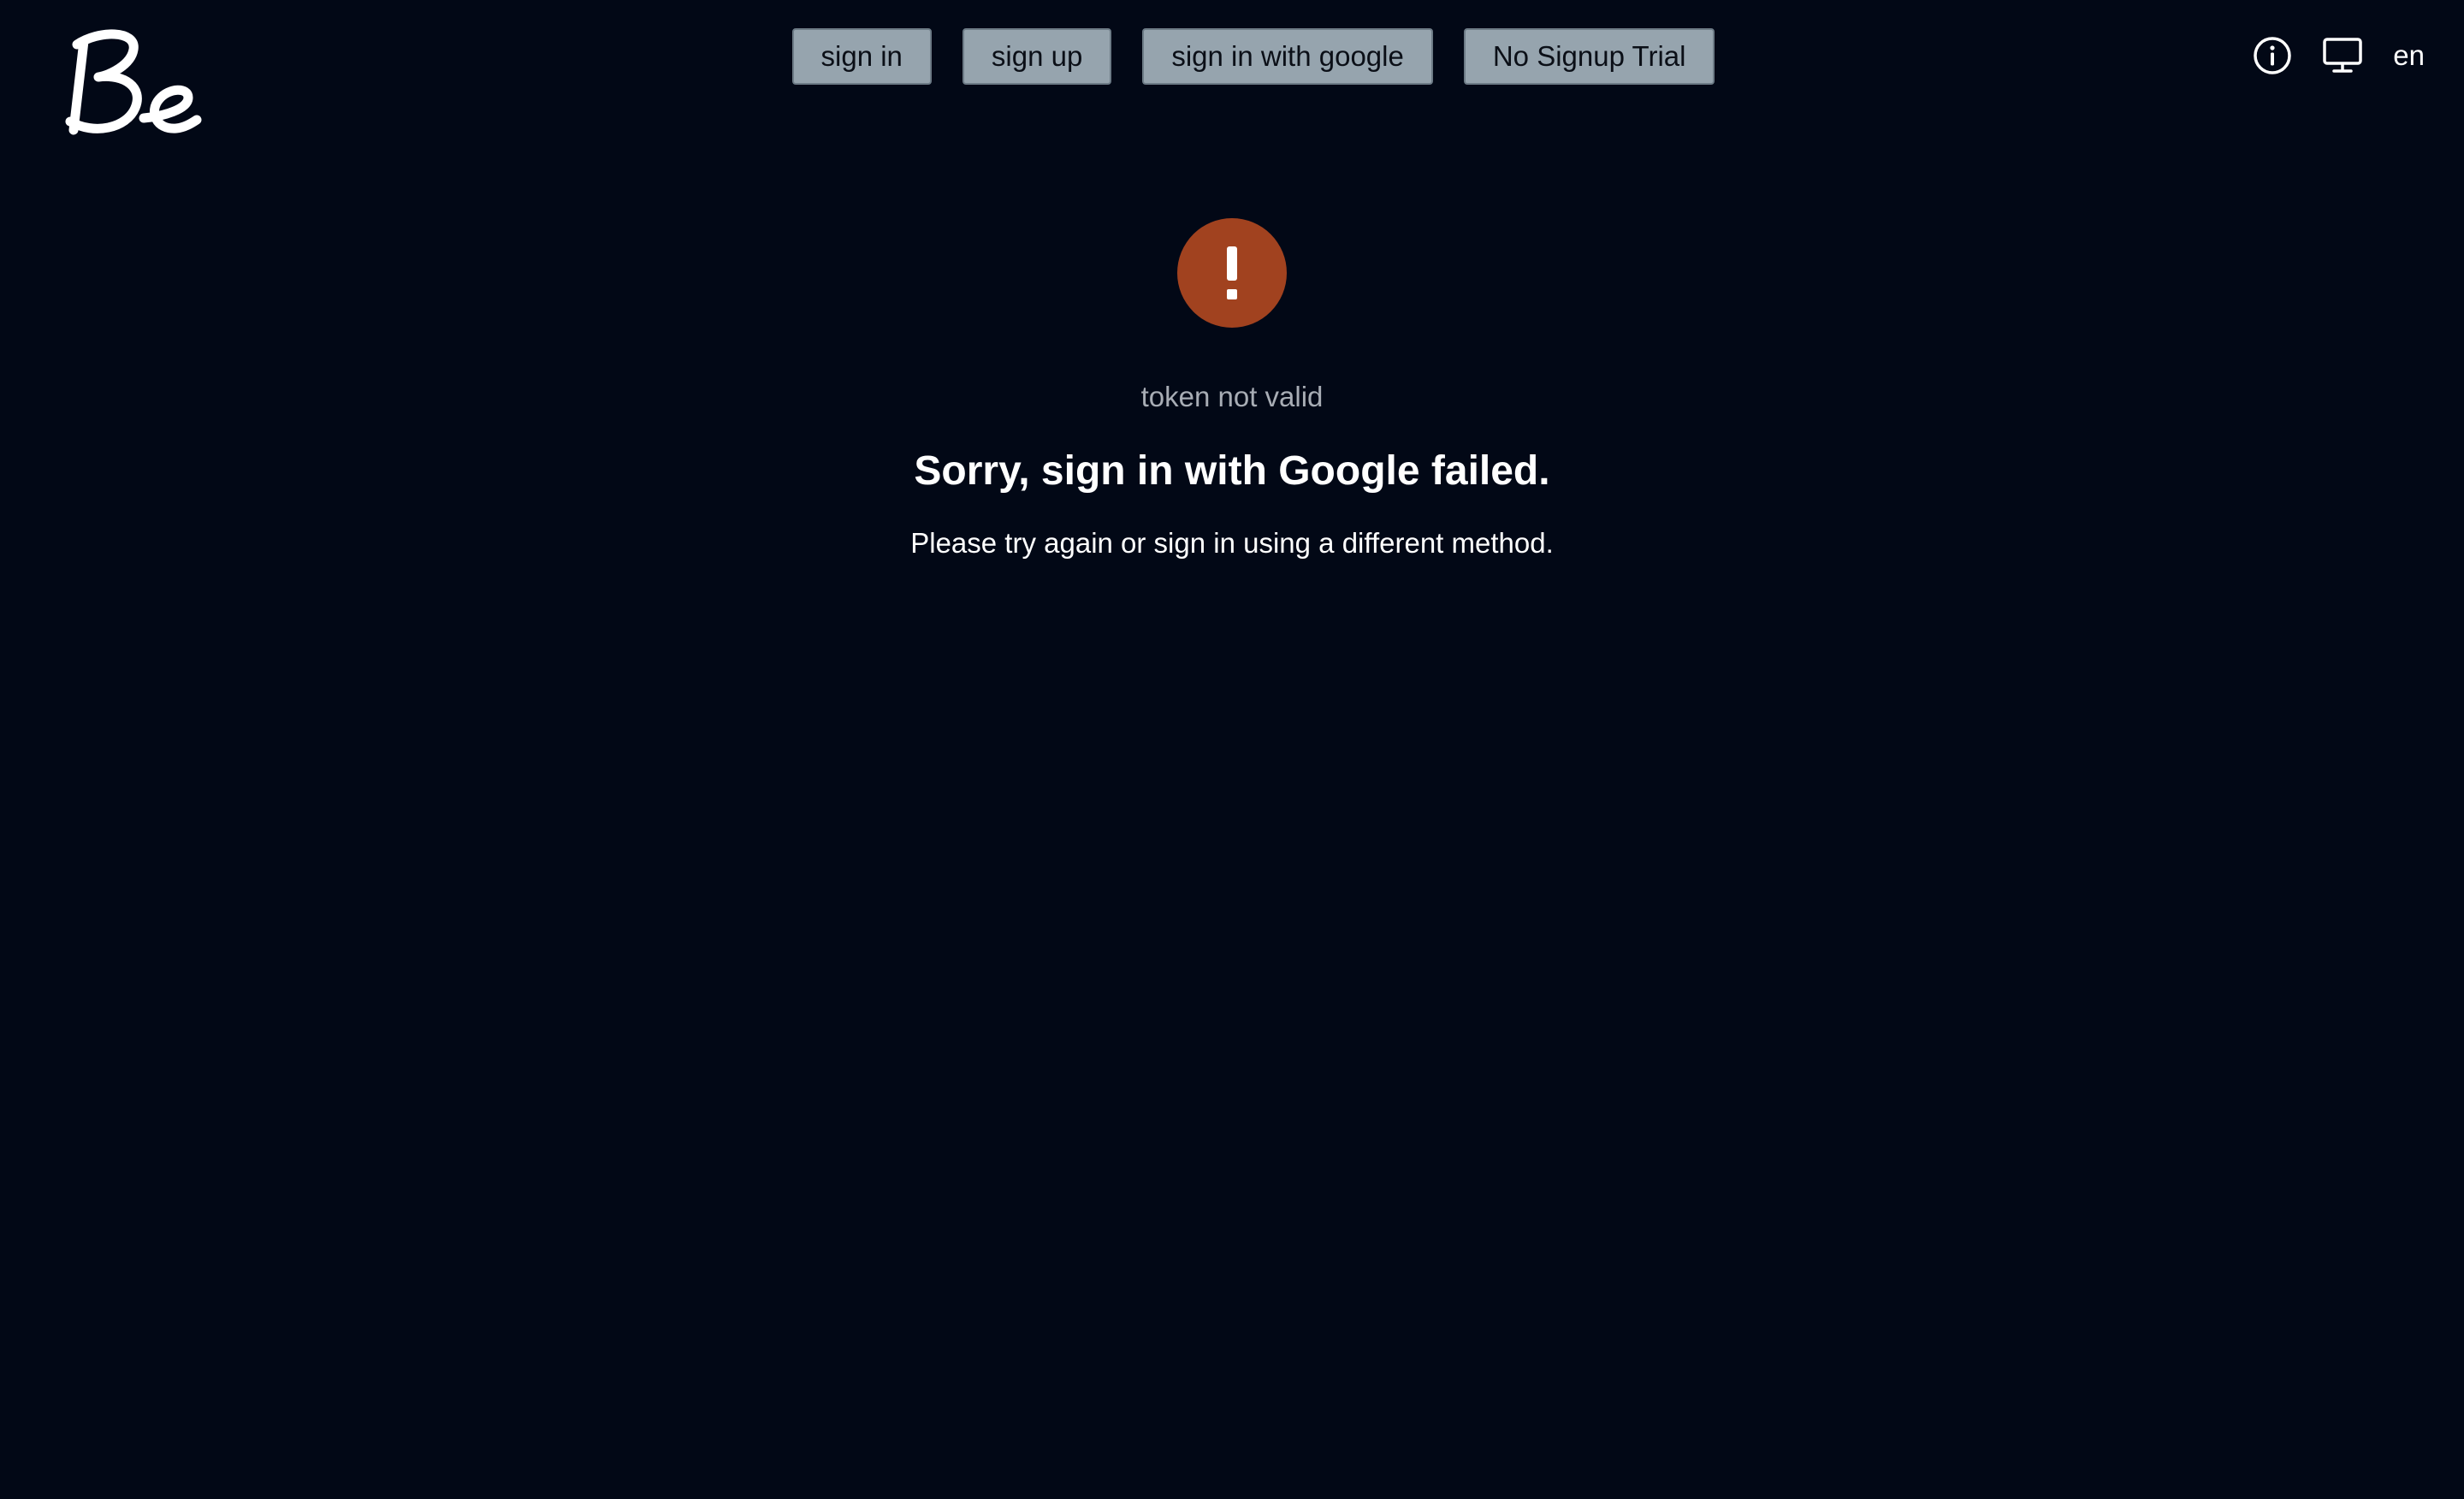 This screenshot has height=1499, width=2464. What do you see at coordinates (1232, 396) in the screenshot?
I see `error-code-text: token not valid` at bounding box center [1232, 396].